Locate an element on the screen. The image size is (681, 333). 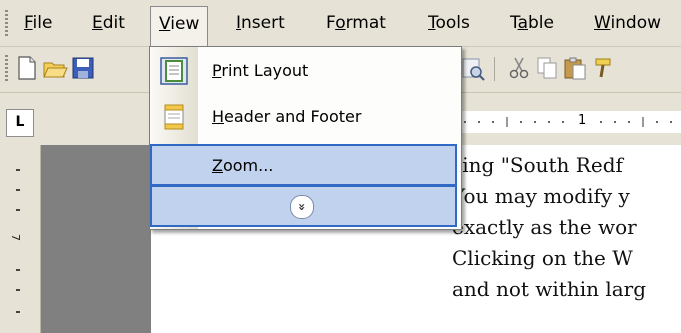
toolbar-separator is located at coordinates (494, 69).